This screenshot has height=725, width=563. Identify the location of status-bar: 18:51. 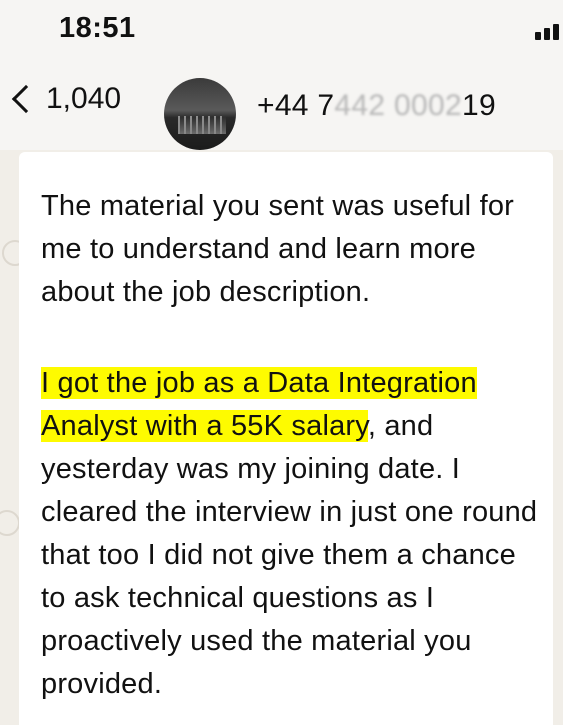
(281, 28).